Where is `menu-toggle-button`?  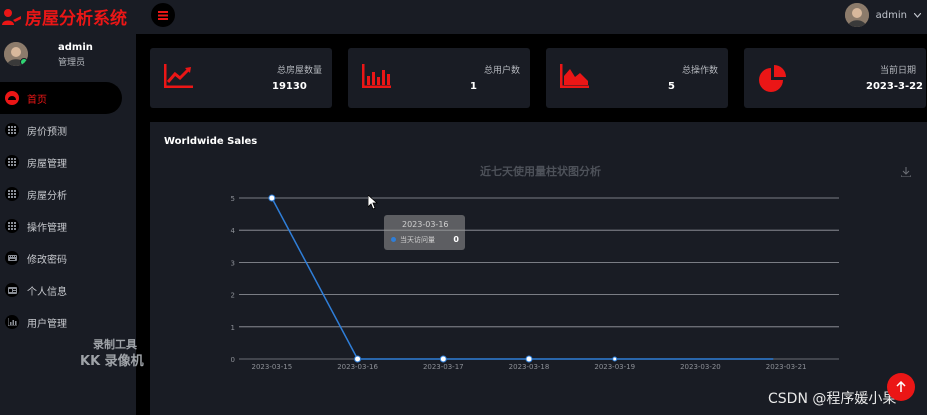
menu-toggle-button is located at coordinates (163, 15).